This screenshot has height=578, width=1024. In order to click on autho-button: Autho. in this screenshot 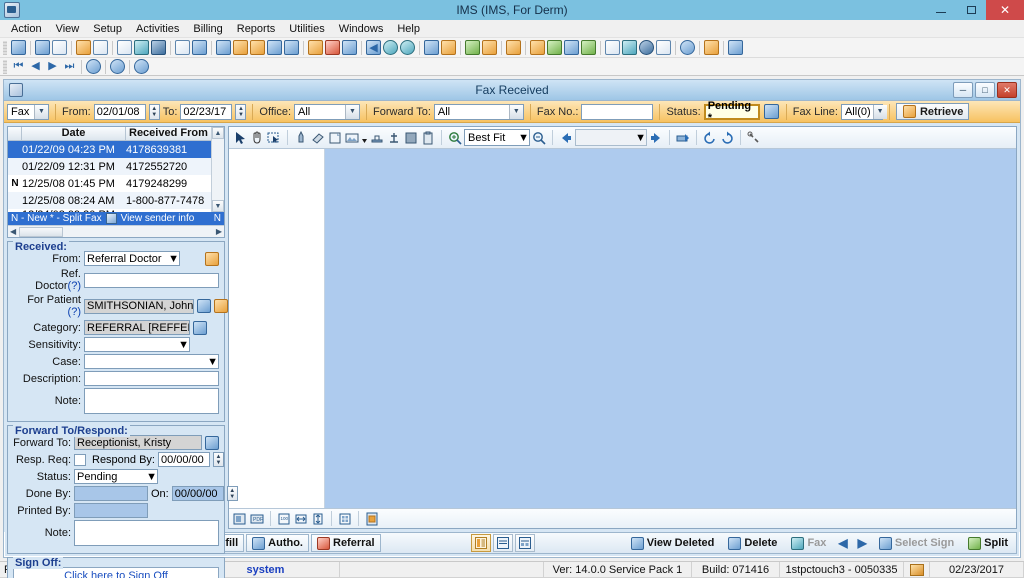, I will do `click(277, 543)`.